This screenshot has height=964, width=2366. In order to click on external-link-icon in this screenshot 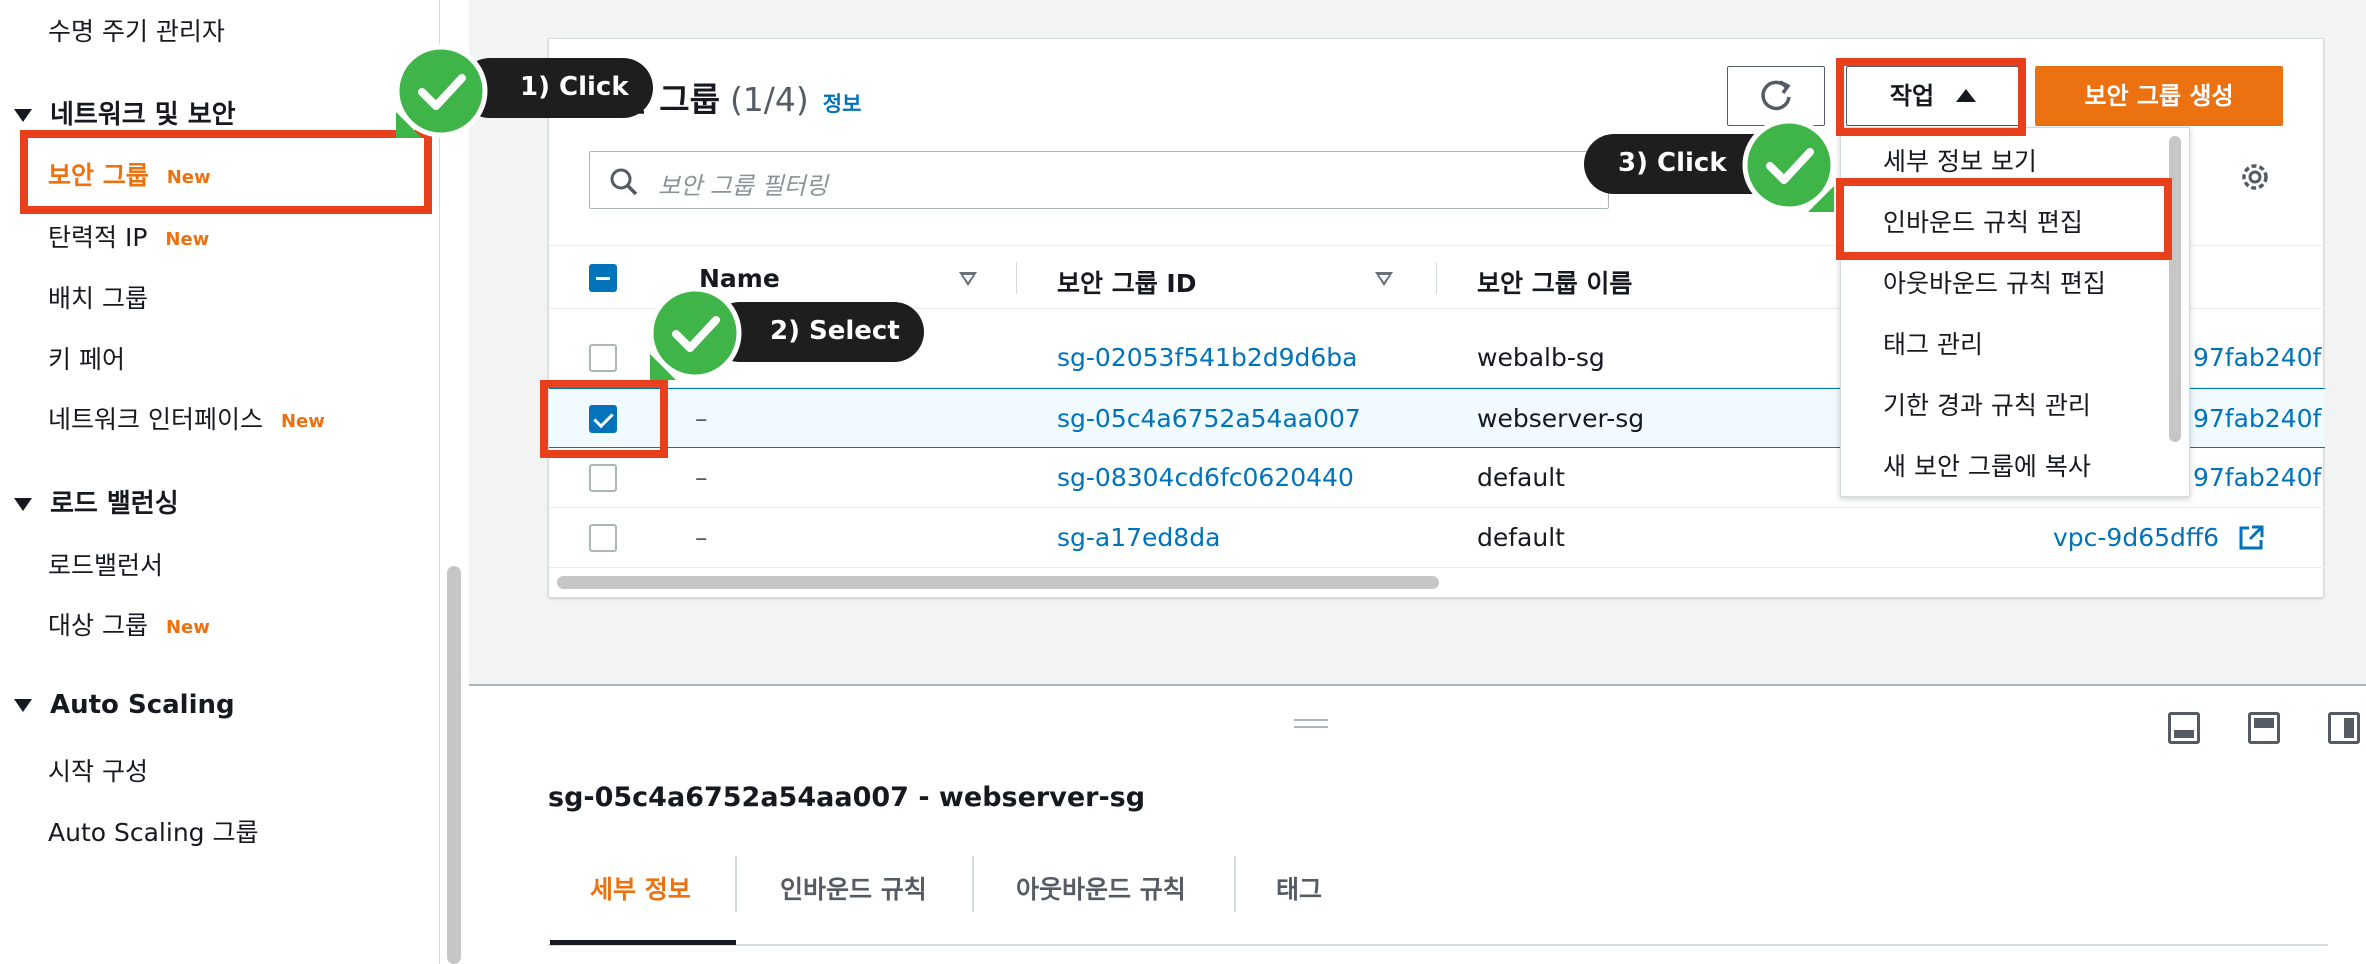, I will do `click(2251, 538)`.